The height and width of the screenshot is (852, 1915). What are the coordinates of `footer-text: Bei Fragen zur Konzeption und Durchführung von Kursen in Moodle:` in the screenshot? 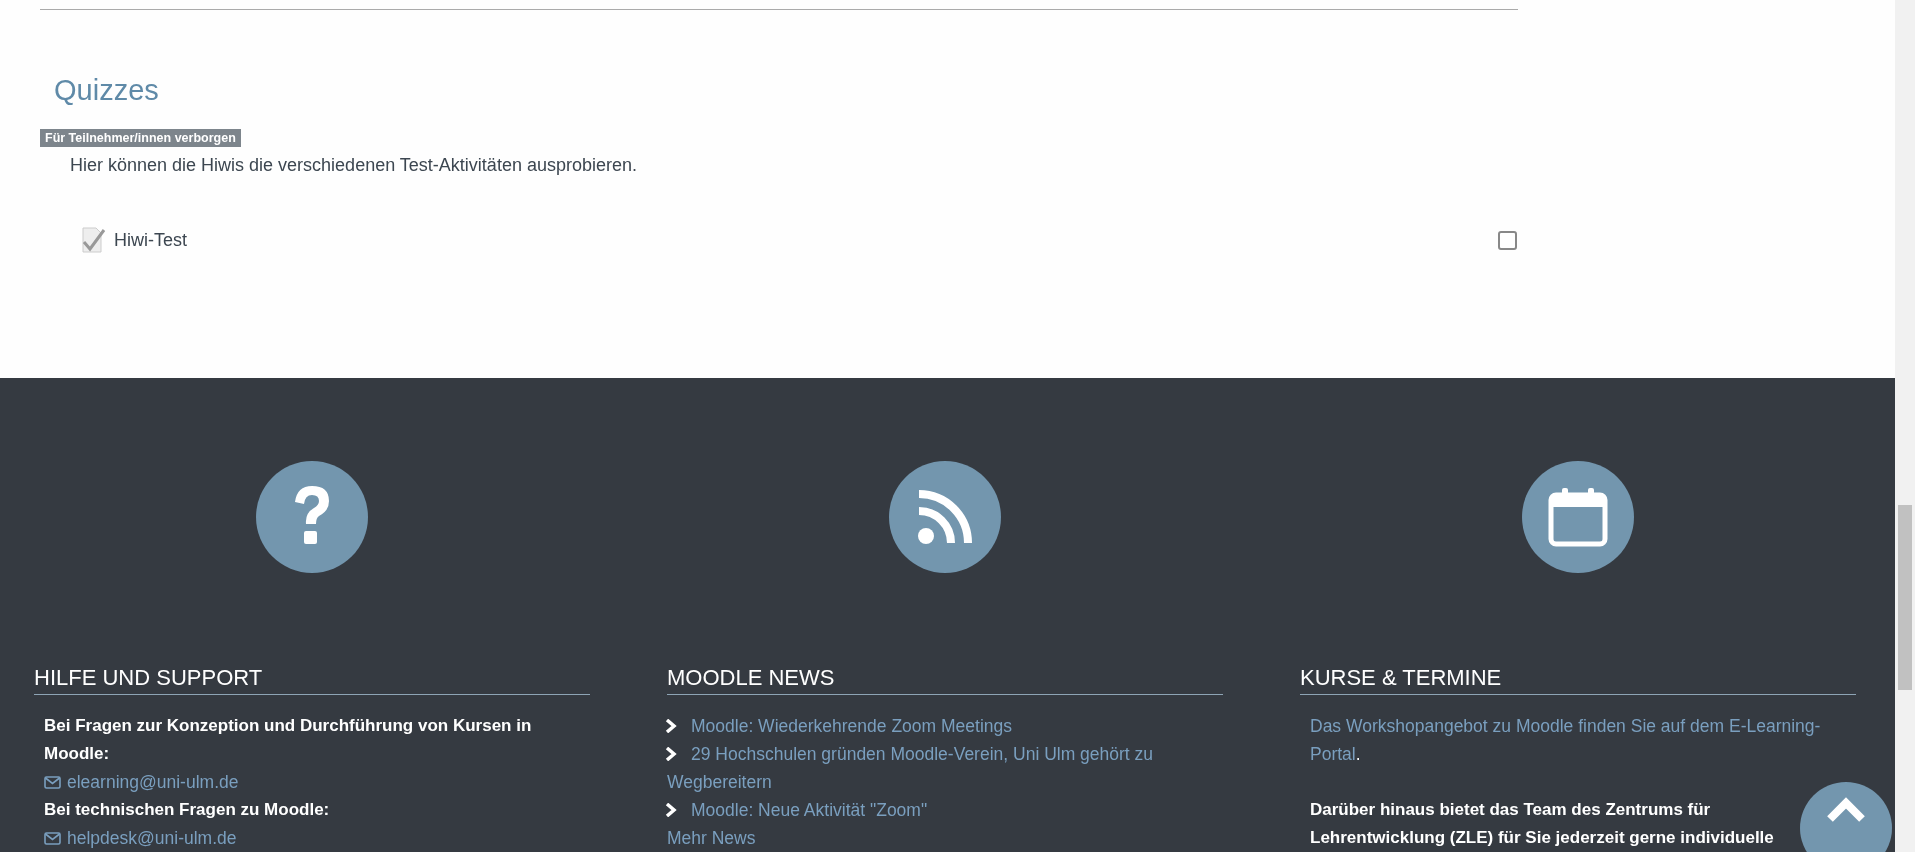 It's located at (288, 740).